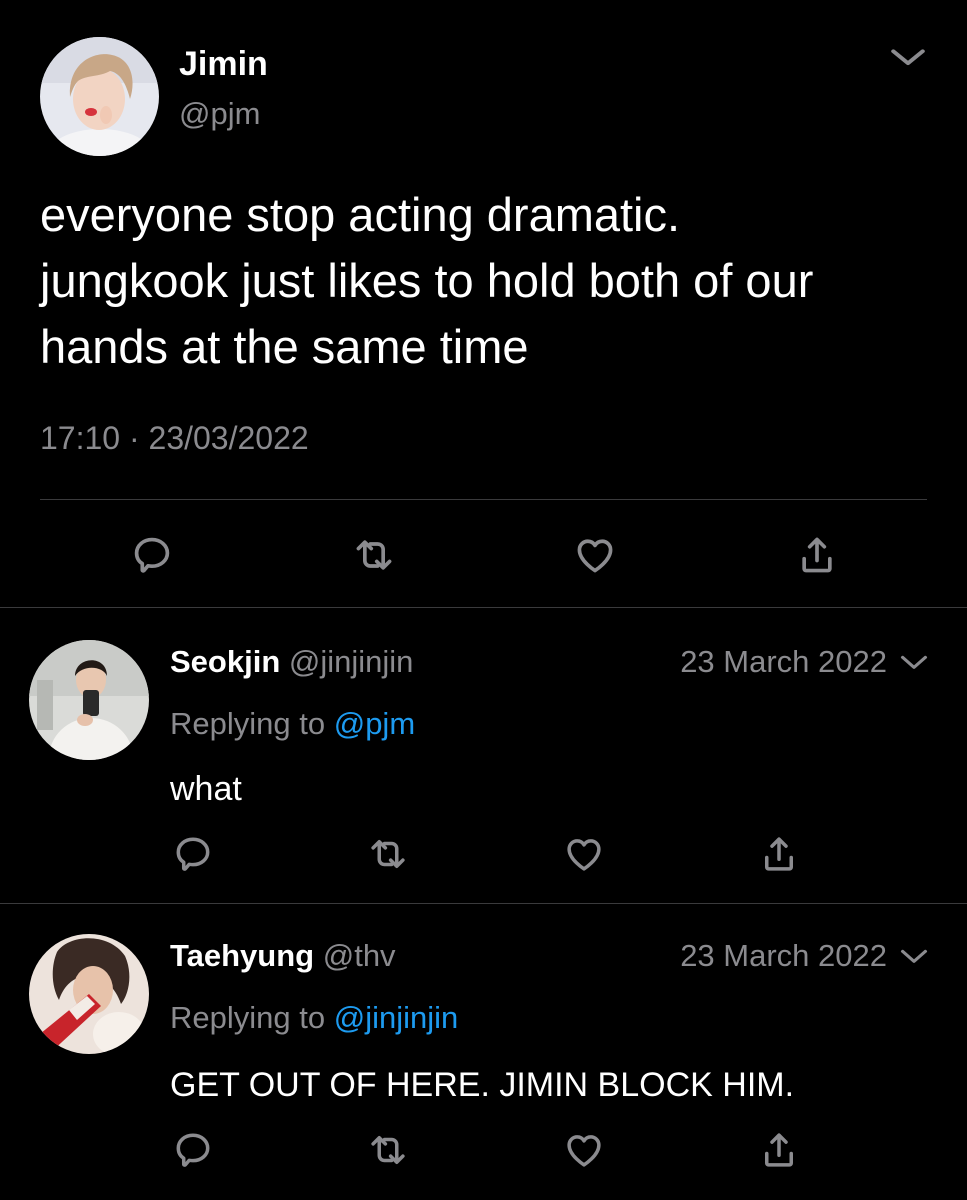  I want to click on reply-header: Seokjin @jinjinjin, so click(291, 662).